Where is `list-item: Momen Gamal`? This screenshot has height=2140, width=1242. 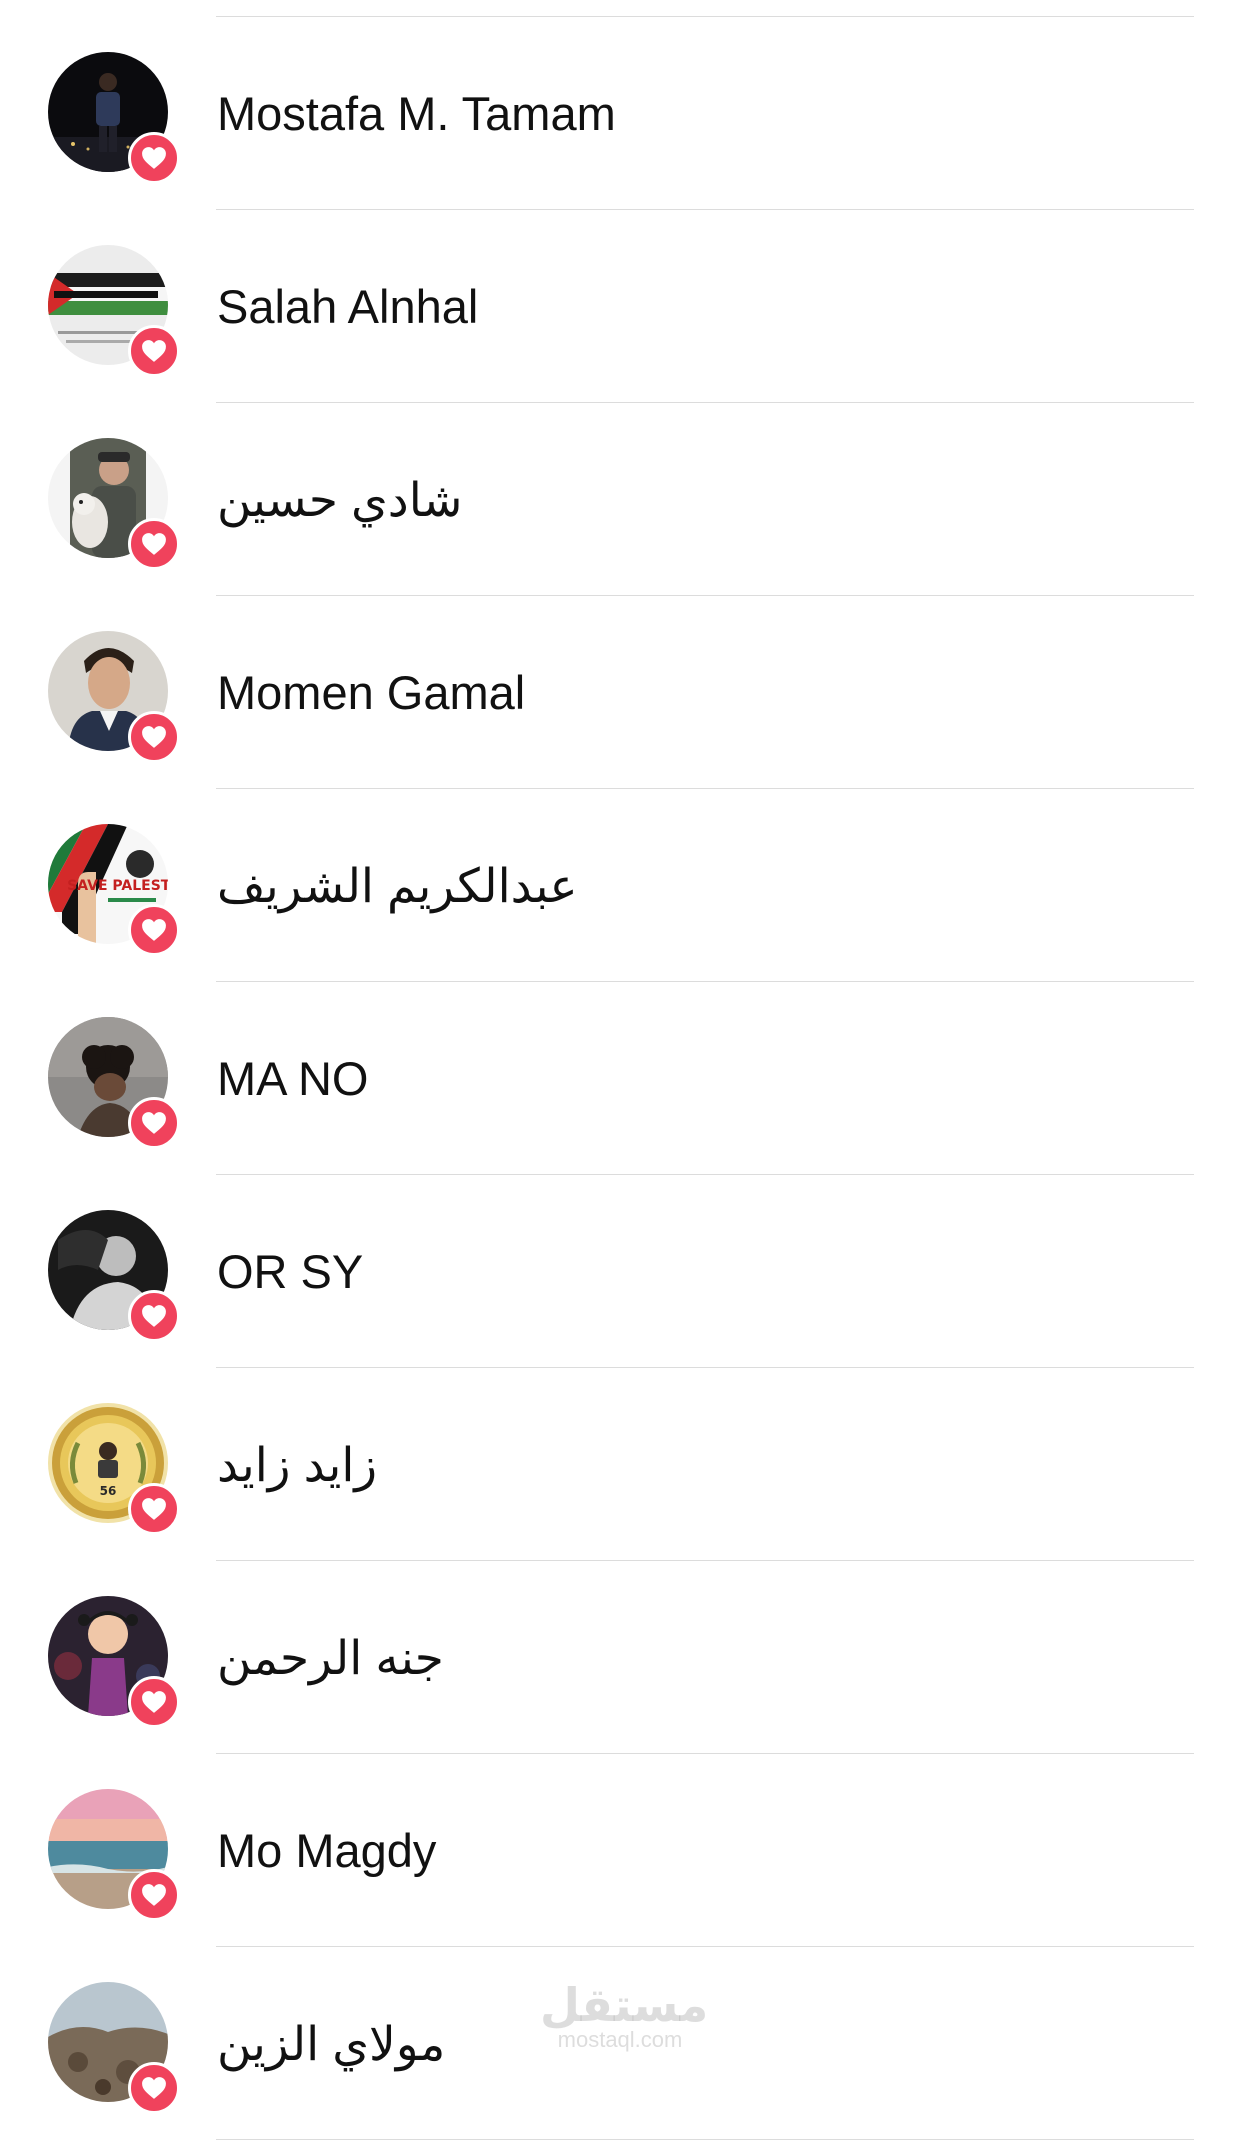 list-item: Momen Gamal is located at coordinates (621, 692).